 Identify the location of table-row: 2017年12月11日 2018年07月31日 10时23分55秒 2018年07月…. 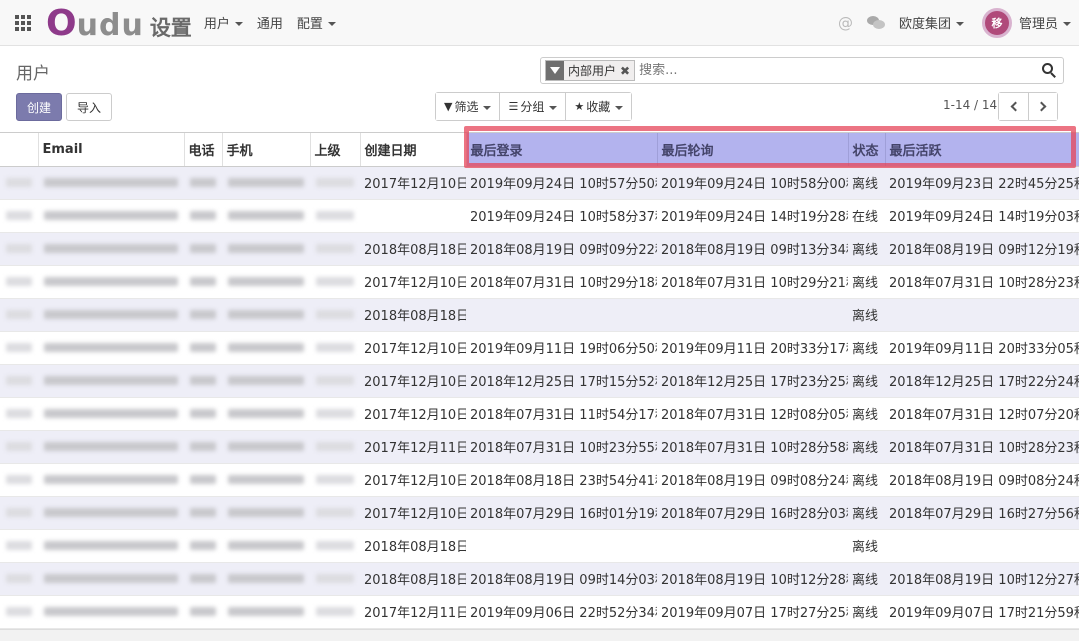
(539, 447).